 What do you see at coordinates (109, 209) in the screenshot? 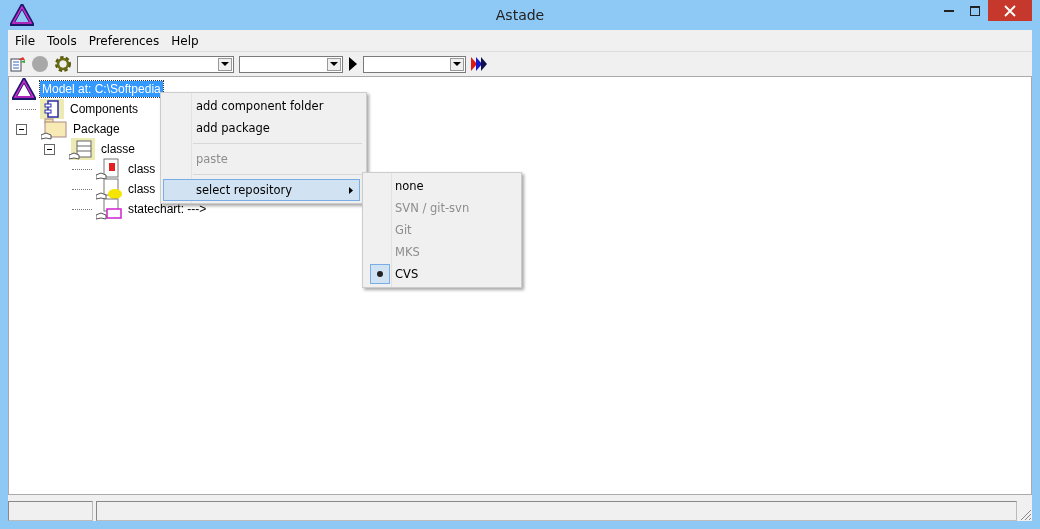
I see `statechart-icon` at bounding box center [109, 209].